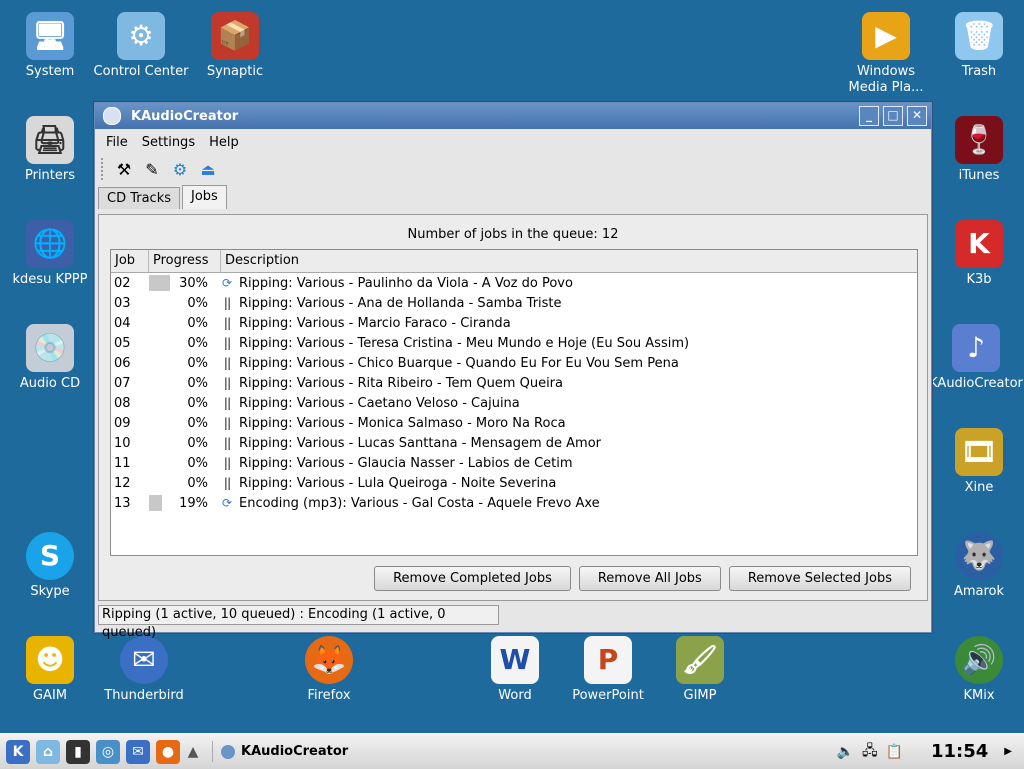  What do you see at coordinates (180, 503) in the screenshot?
I see `job-progress: 19%` at bounding box center [180, 503].